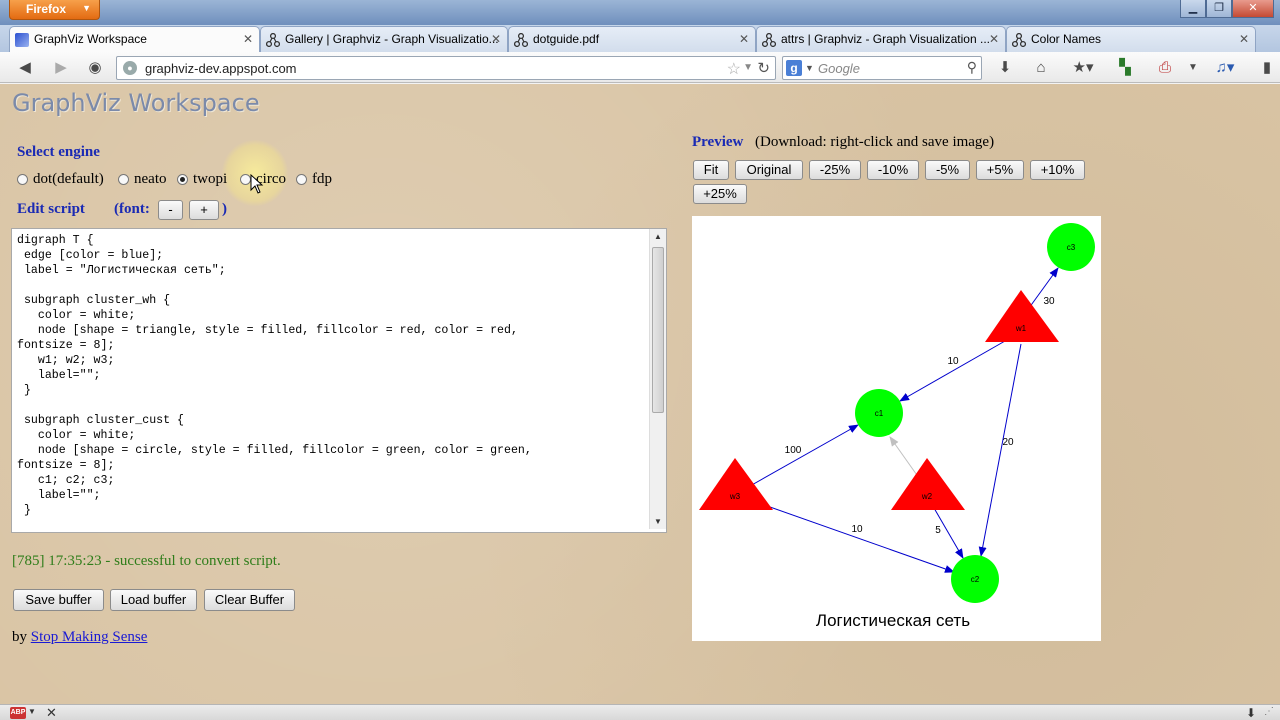  I want to click on font-label-close: ), so click(224, 209).